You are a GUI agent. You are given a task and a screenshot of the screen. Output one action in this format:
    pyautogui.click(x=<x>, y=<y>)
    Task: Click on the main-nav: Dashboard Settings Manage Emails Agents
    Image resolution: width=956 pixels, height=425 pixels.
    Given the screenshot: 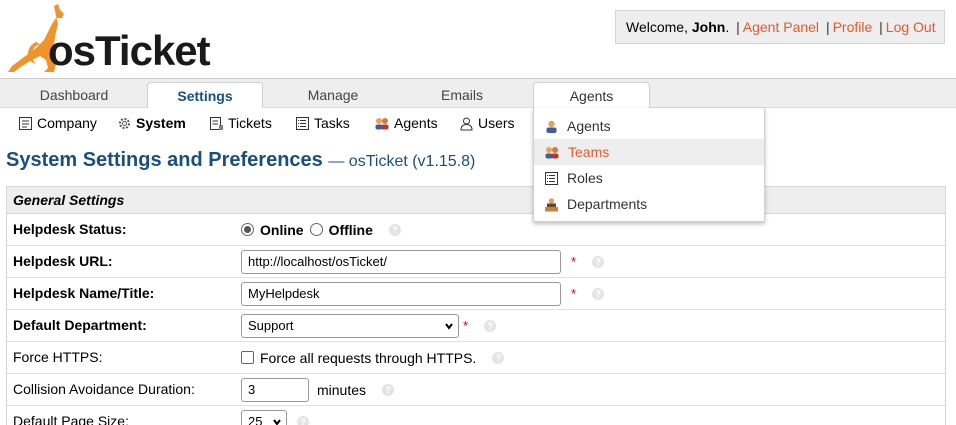 What is the action you would take?
    pyautogui.click(x=478, y=94)
    